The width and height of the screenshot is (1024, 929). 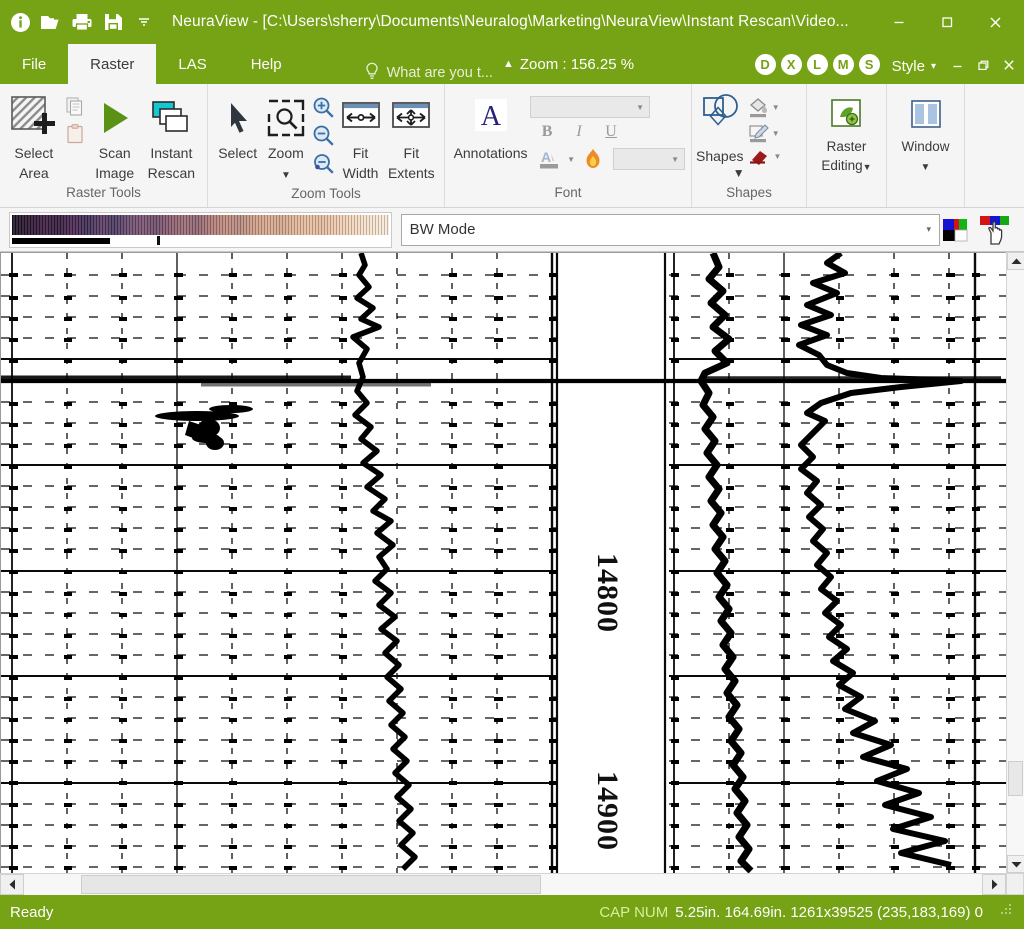 What do you see at coordinates (286, 175) in the screenshot?
I see `zoom-caret-icon-2: ▼` at bounding box center [286, 175].